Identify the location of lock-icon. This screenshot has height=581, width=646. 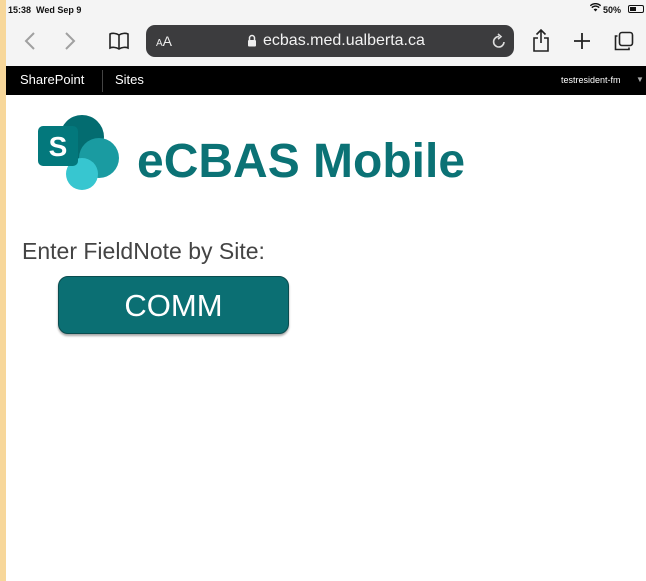
(252, 43).